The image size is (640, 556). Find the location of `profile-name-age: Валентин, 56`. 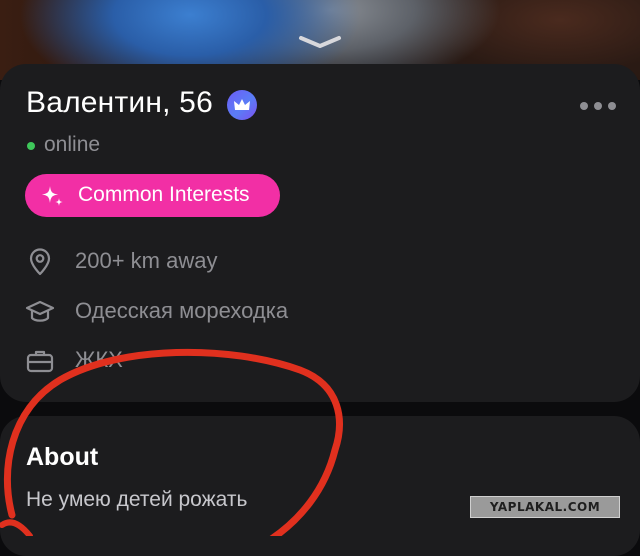

profile-name-age: Валентин, 56 is located at coordinates (119, 102).